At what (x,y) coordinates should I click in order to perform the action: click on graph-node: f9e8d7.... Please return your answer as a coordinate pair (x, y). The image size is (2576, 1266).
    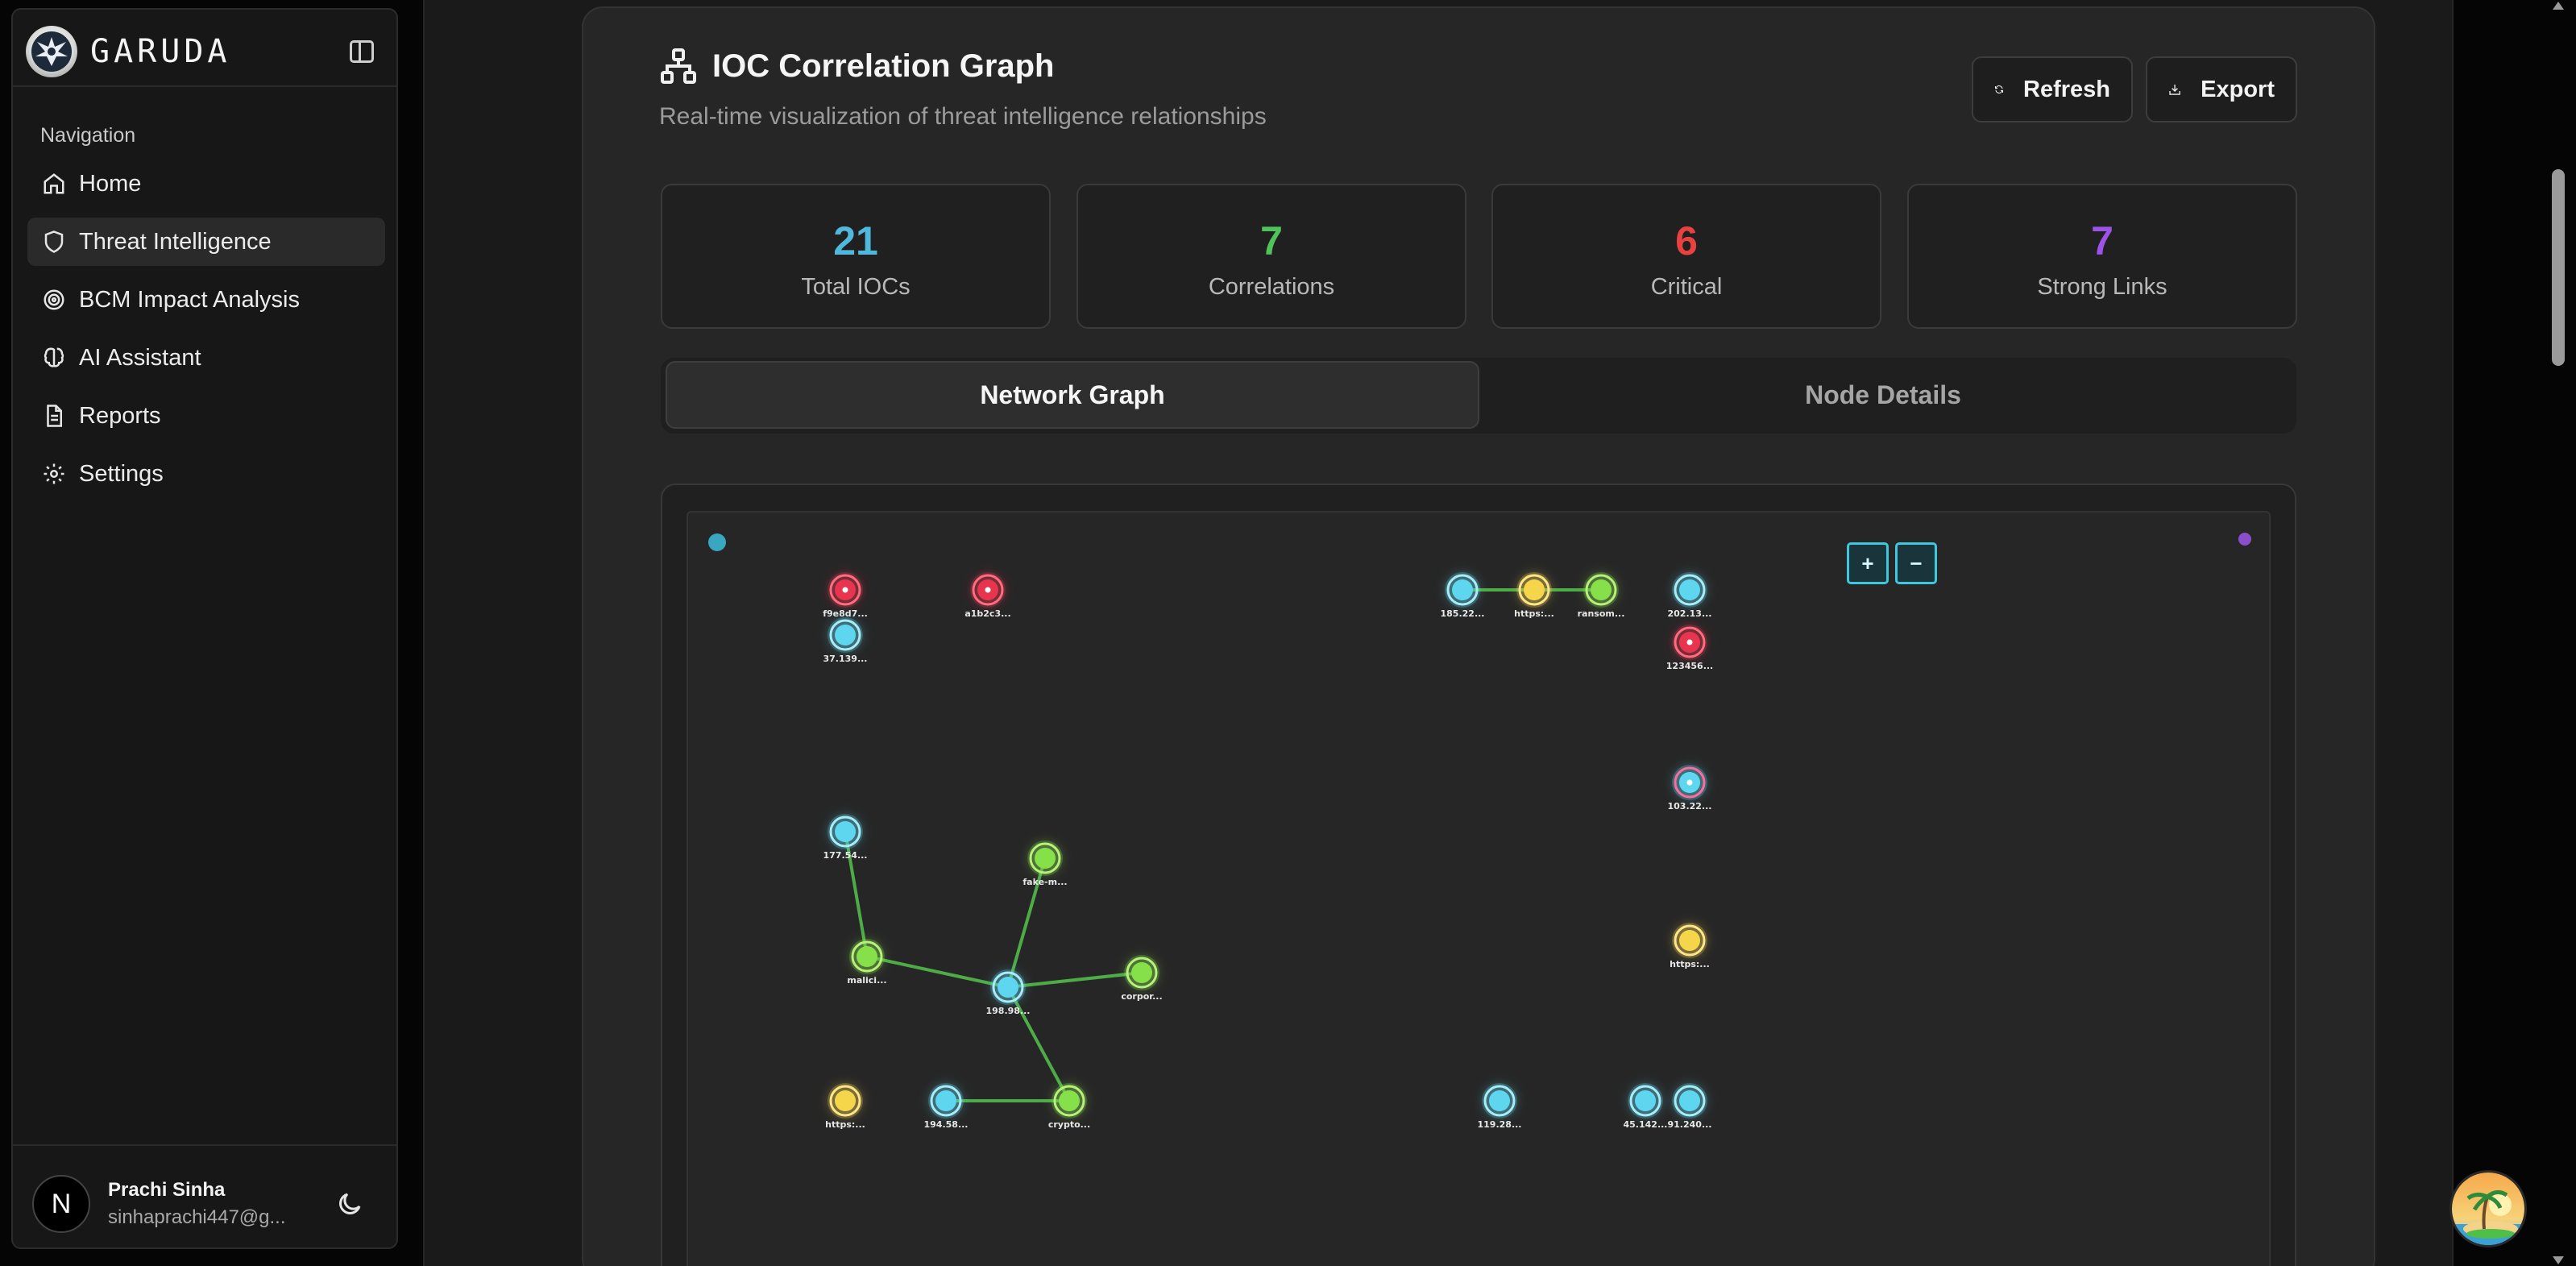
    Looking at the image, I should click on (845, 595).